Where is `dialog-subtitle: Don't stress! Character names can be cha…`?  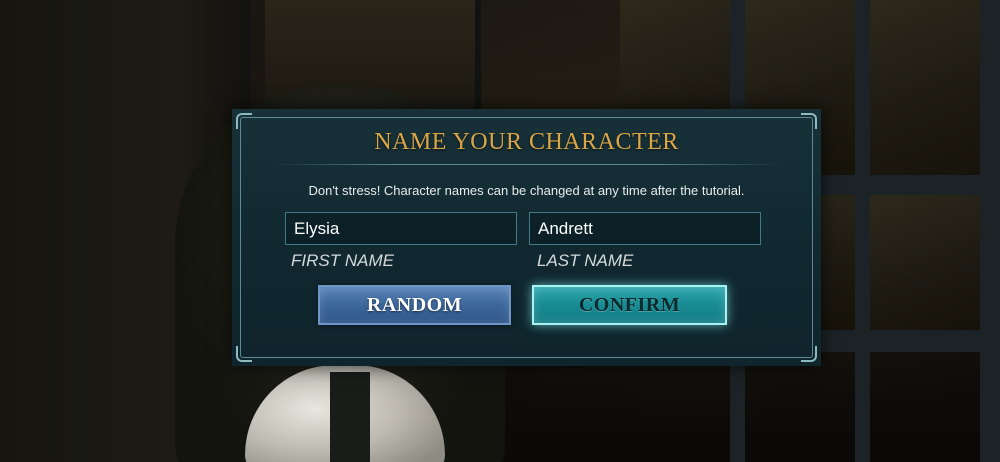
dialog-subtitle: Don't stress! Character names can be cha… is located at coordinates (526, 190).